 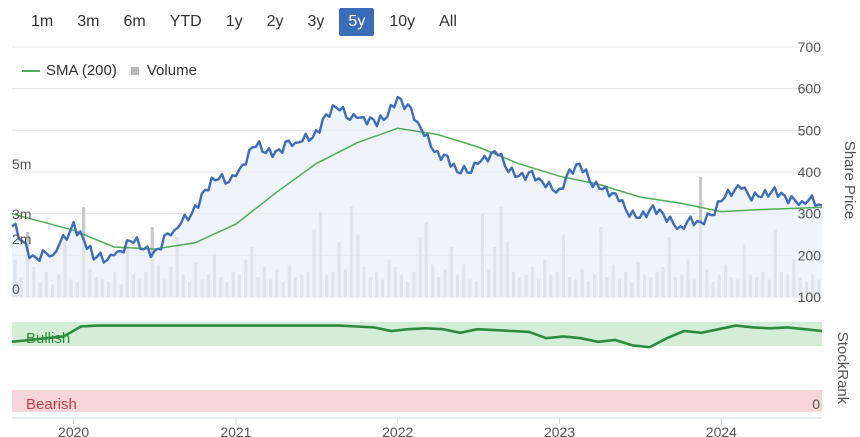 I want to click on x-tick-label: 2023, so click(x=559, y=430).